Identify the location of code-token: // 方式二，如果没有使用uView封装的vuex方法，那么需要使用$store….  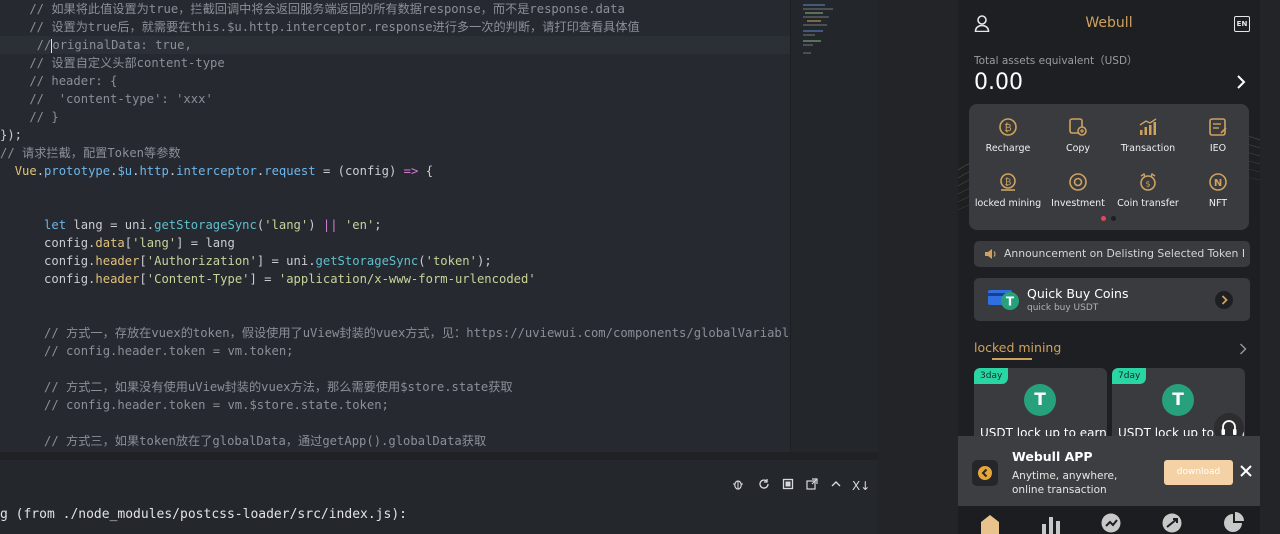
(256, 387).